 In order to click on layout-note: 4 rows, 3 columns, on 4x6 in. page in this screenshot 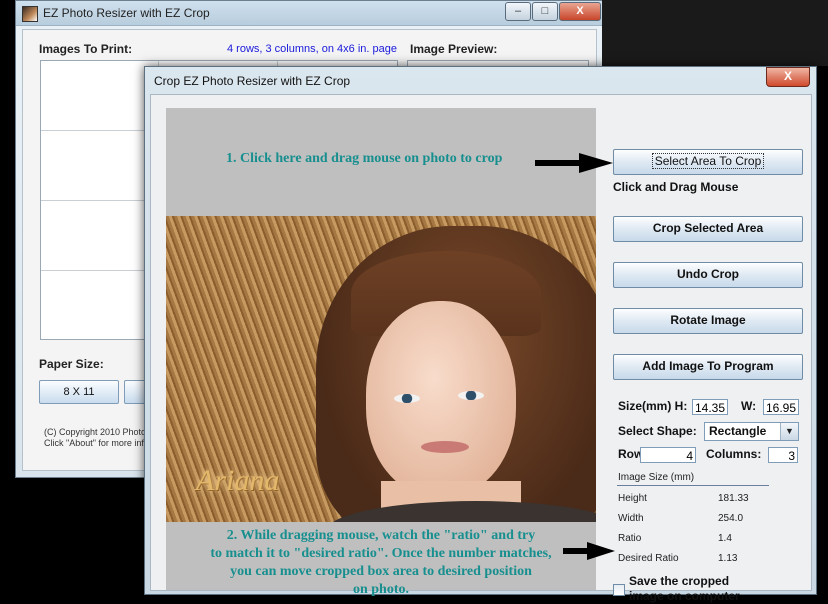, I will do `click(312, 49)`.